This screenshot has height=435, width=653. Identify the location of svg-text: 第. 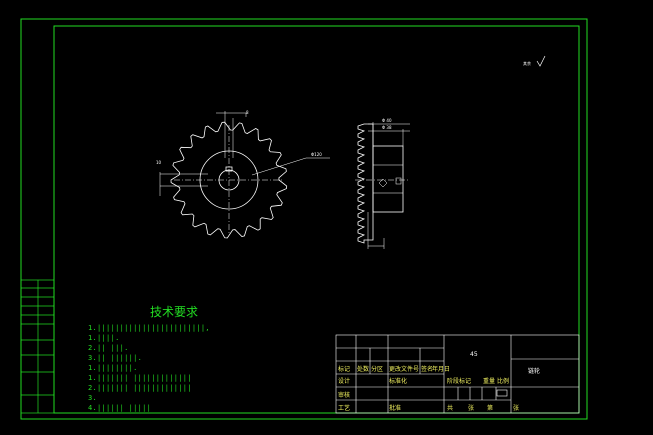
(490, 408).